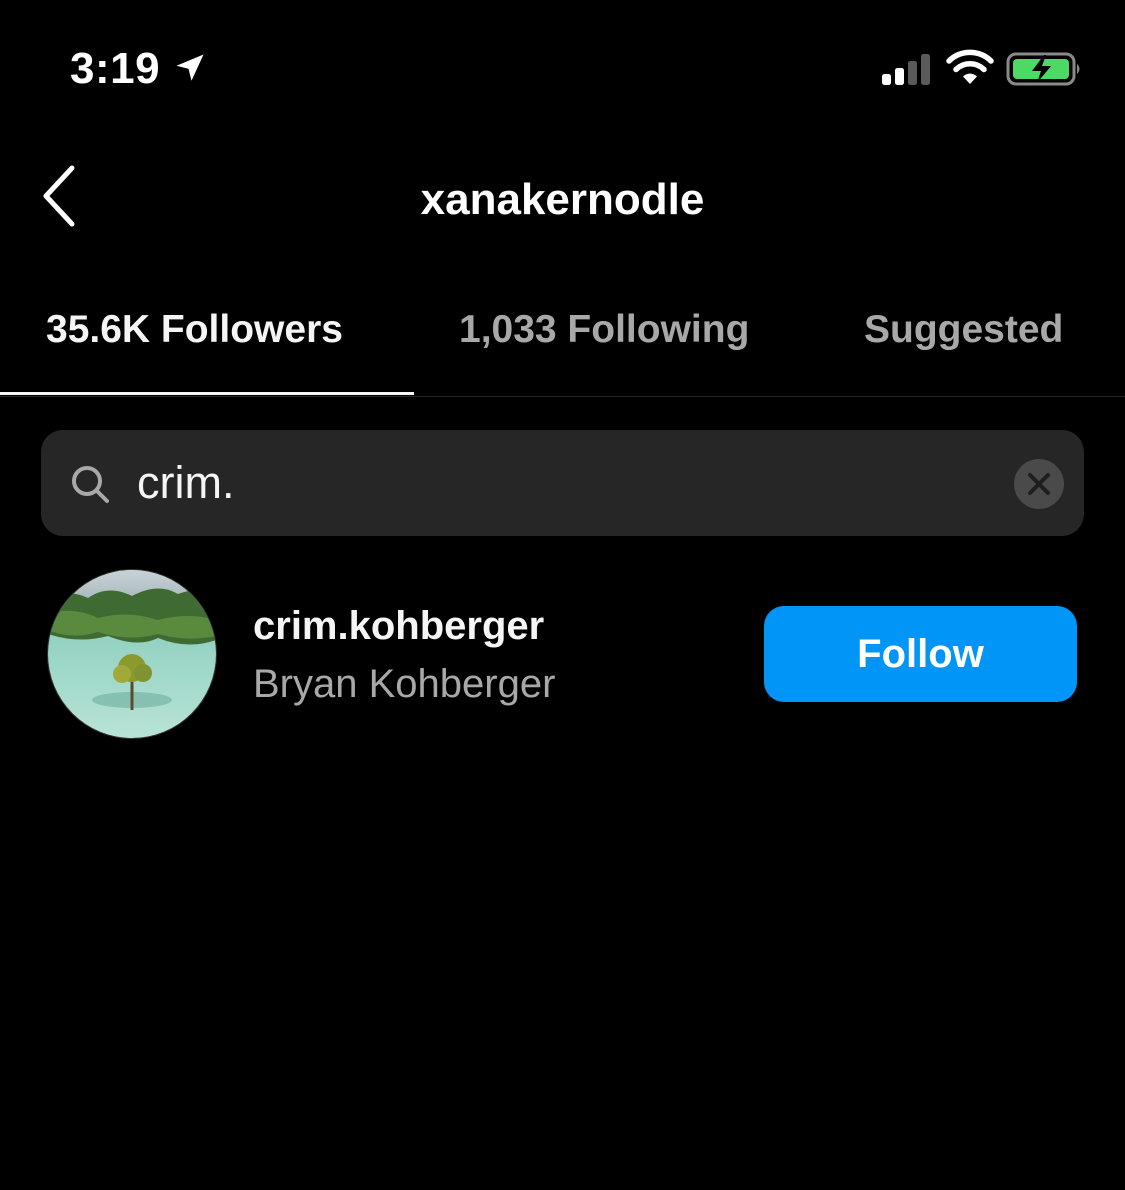 Image resolution: width=1125 pixels, height=1190 pixels. Describe the element at coordinates (906, 69) in the screenshot. I see `cellular-signal-icon` at that location.